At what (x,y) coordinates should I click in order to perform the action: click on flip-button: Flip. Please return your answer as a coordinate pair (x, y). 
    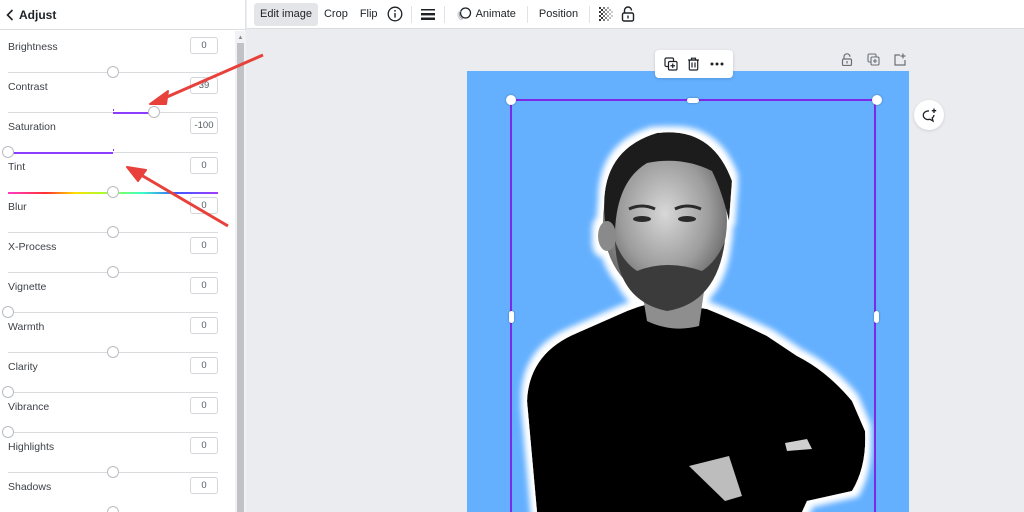
    Looking at the image, I should click on (369, 14).